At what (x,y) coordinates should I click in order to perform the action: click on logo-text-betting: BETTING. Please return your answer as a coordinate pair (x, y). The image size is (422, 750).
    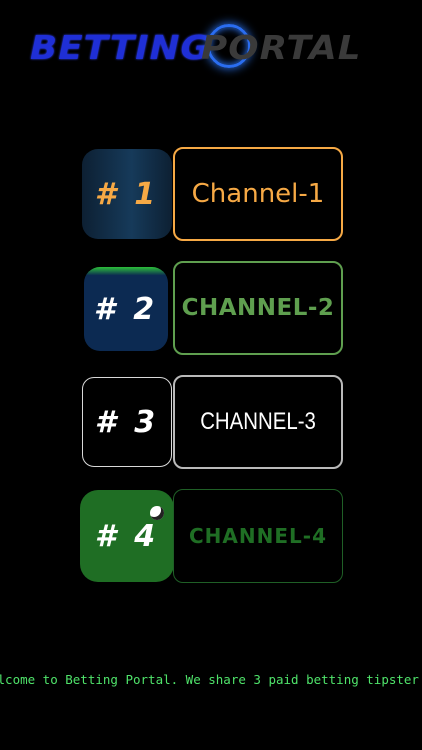
    Looking at the image, I should click on (120, 47).